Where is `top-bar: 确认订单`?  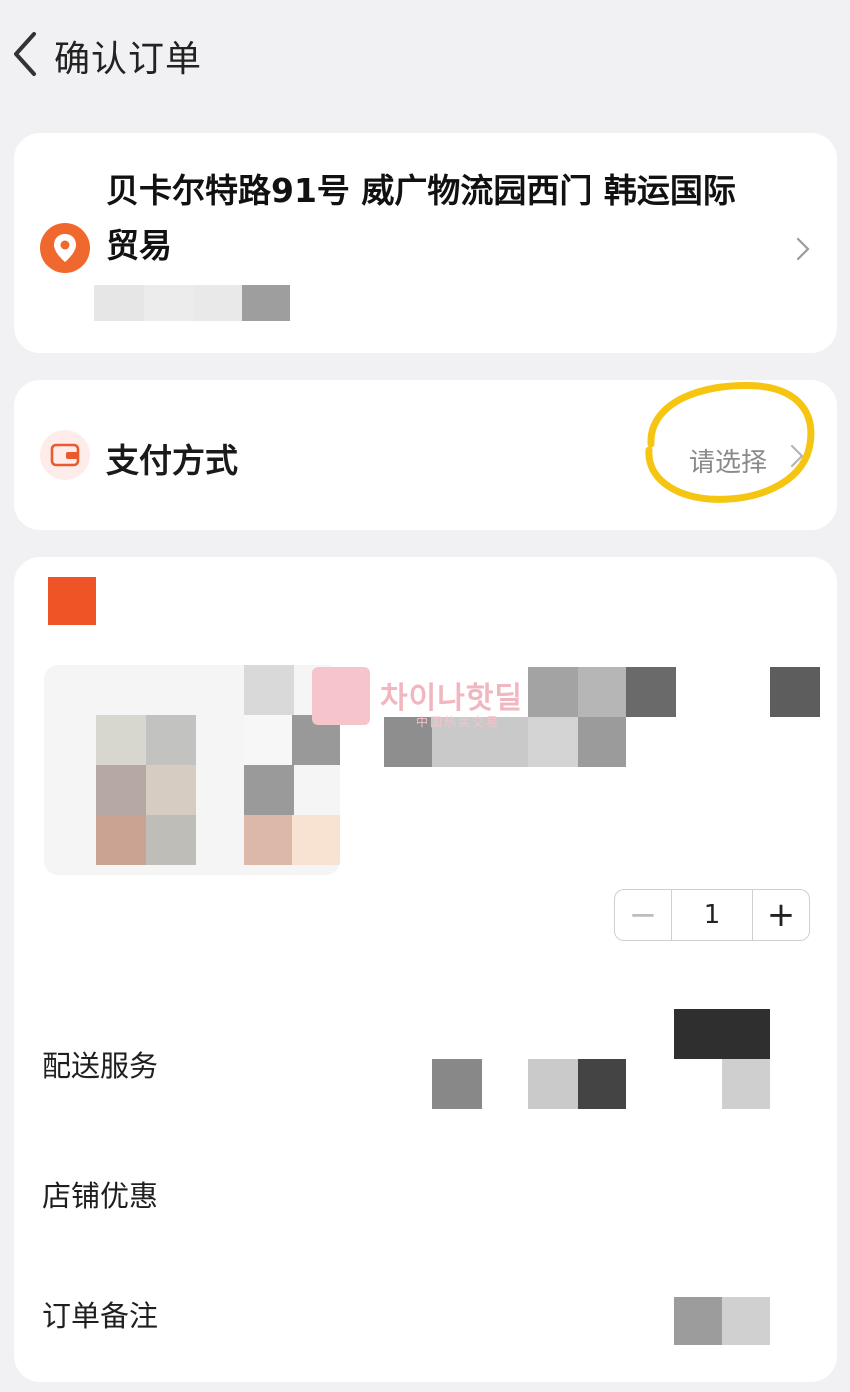
top-bar: 确认订单 is located at coordinates (425, 55).